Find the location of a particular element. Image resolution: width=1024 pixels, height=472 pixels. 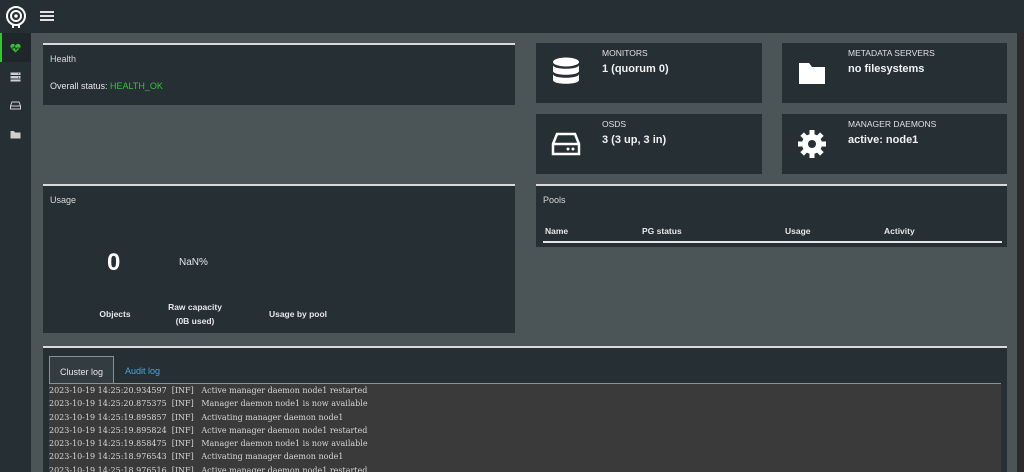

metadata-servers-card: METADATA SERVERS no filesystems is located at coordinates (894, 73).